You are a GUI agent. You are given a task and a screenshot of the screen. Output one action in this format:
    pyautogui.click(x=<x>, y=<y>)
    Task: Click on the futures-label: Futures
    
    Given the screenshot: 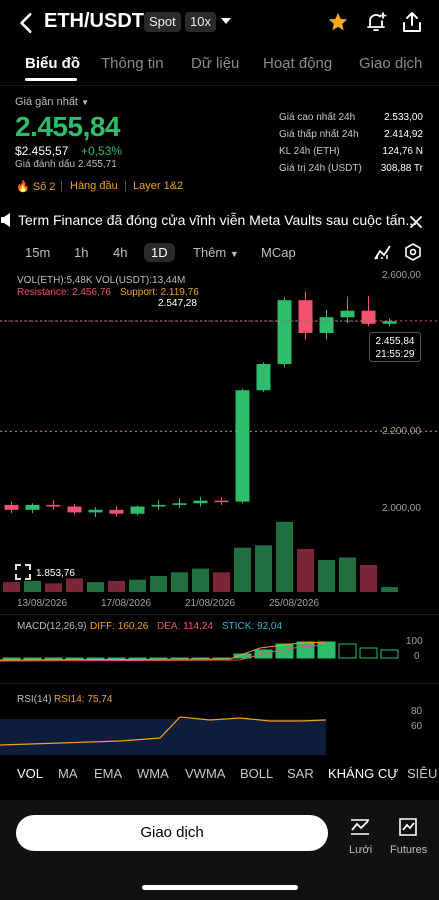 What is the action you would take?
    pyautogui.click(x=408, y=850)
    